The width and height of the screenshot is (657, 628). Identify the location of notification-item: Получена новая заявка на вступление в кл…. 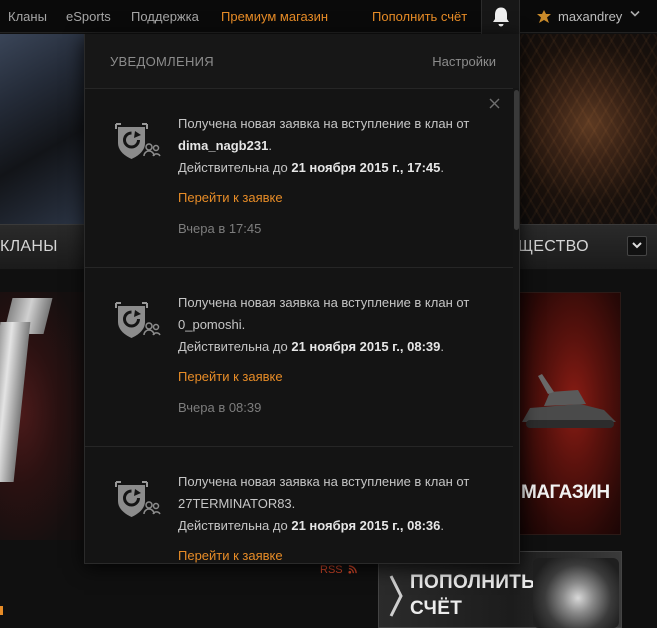
(299, 504).